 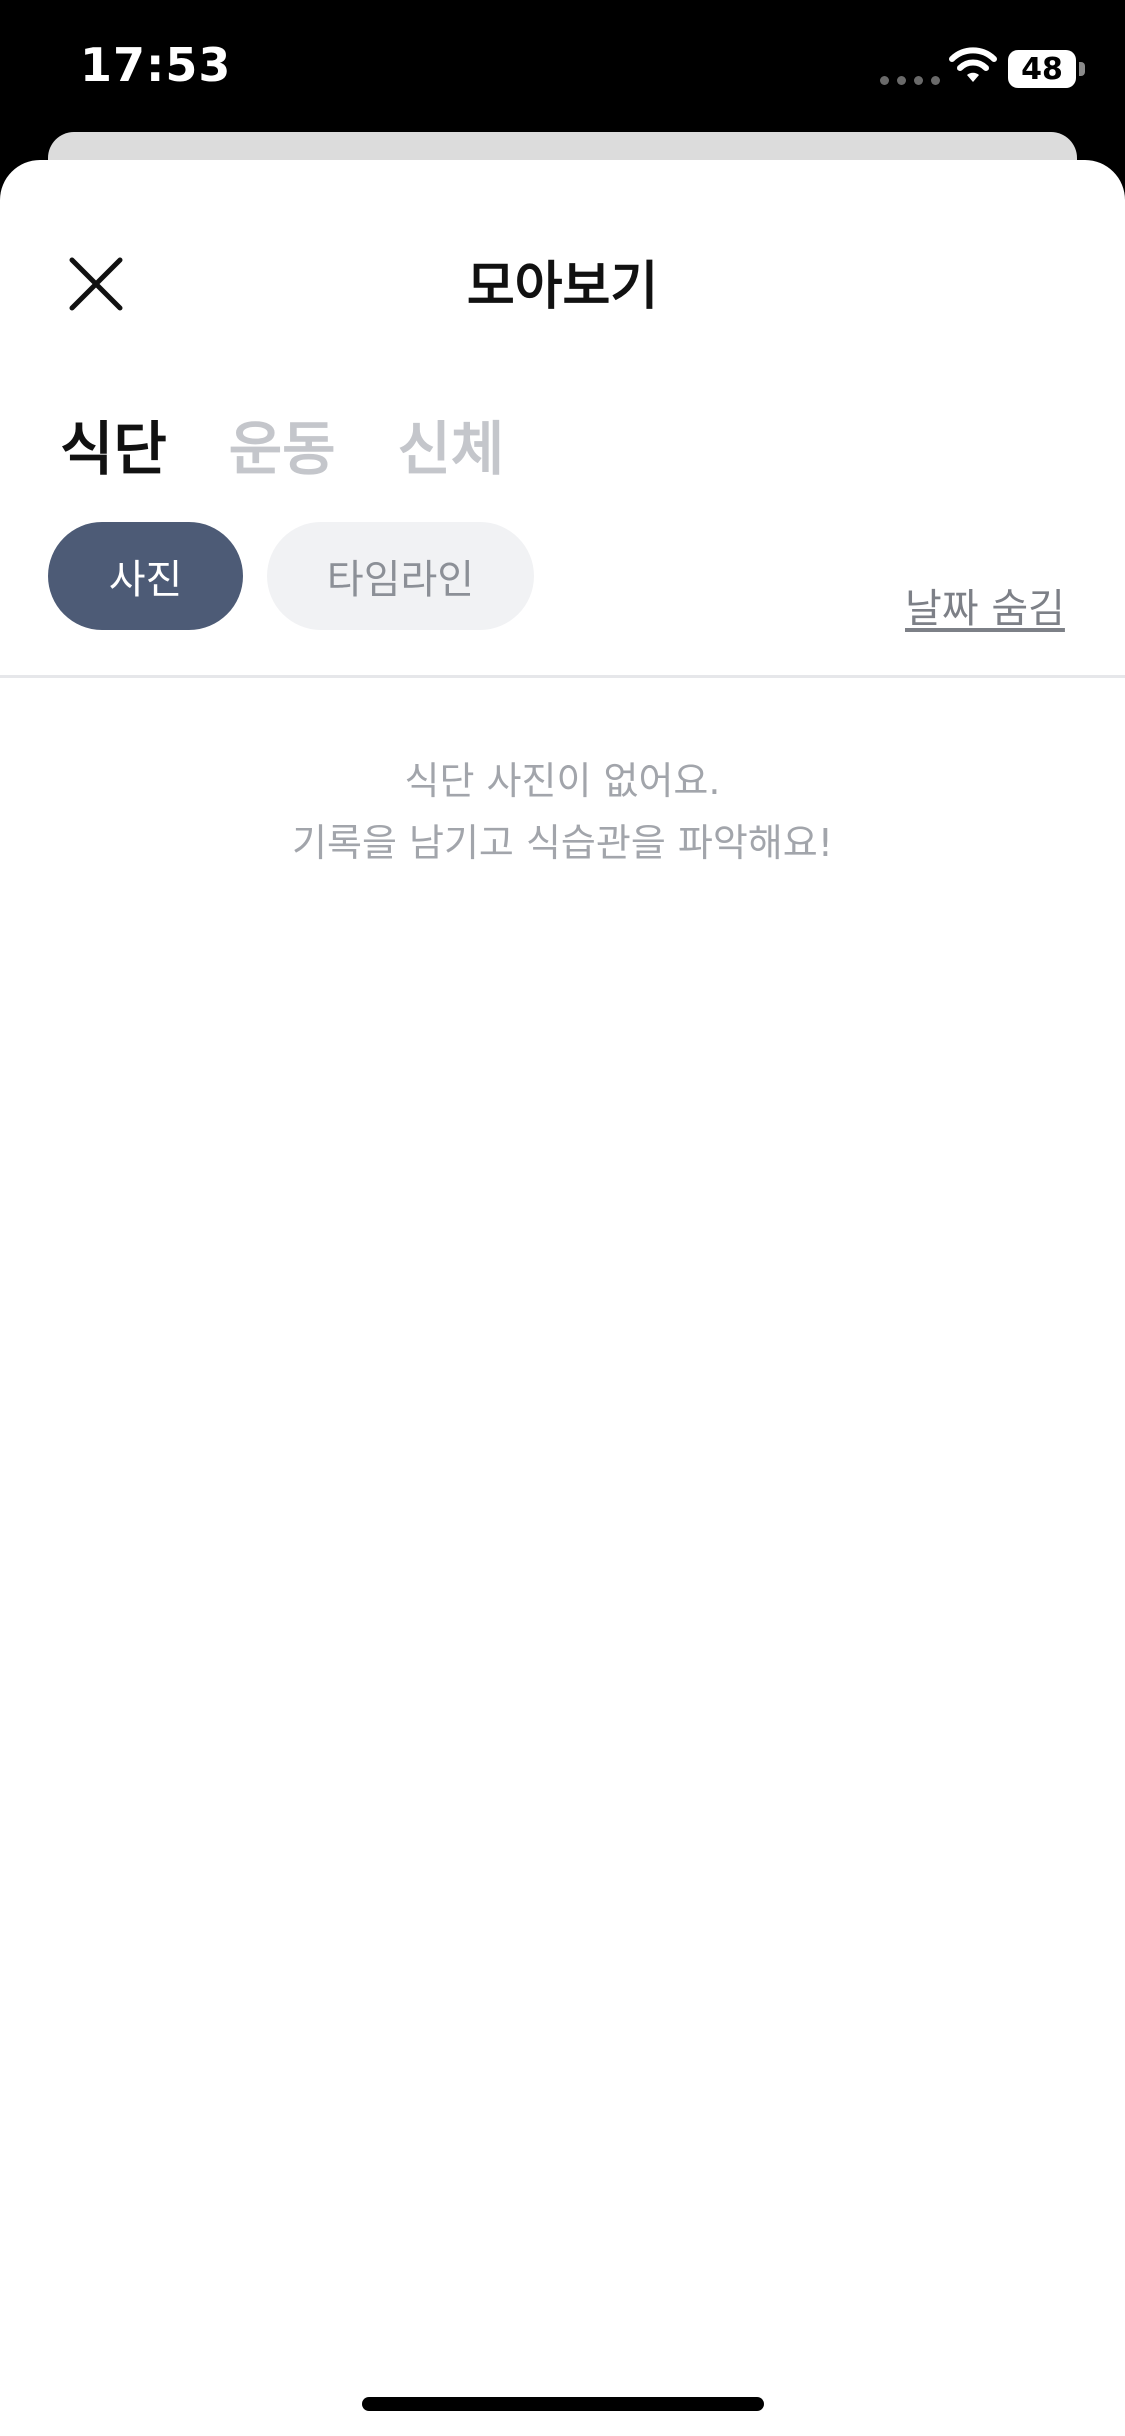 I want to click on battery-level: 48, so click(x=1042, y=69).